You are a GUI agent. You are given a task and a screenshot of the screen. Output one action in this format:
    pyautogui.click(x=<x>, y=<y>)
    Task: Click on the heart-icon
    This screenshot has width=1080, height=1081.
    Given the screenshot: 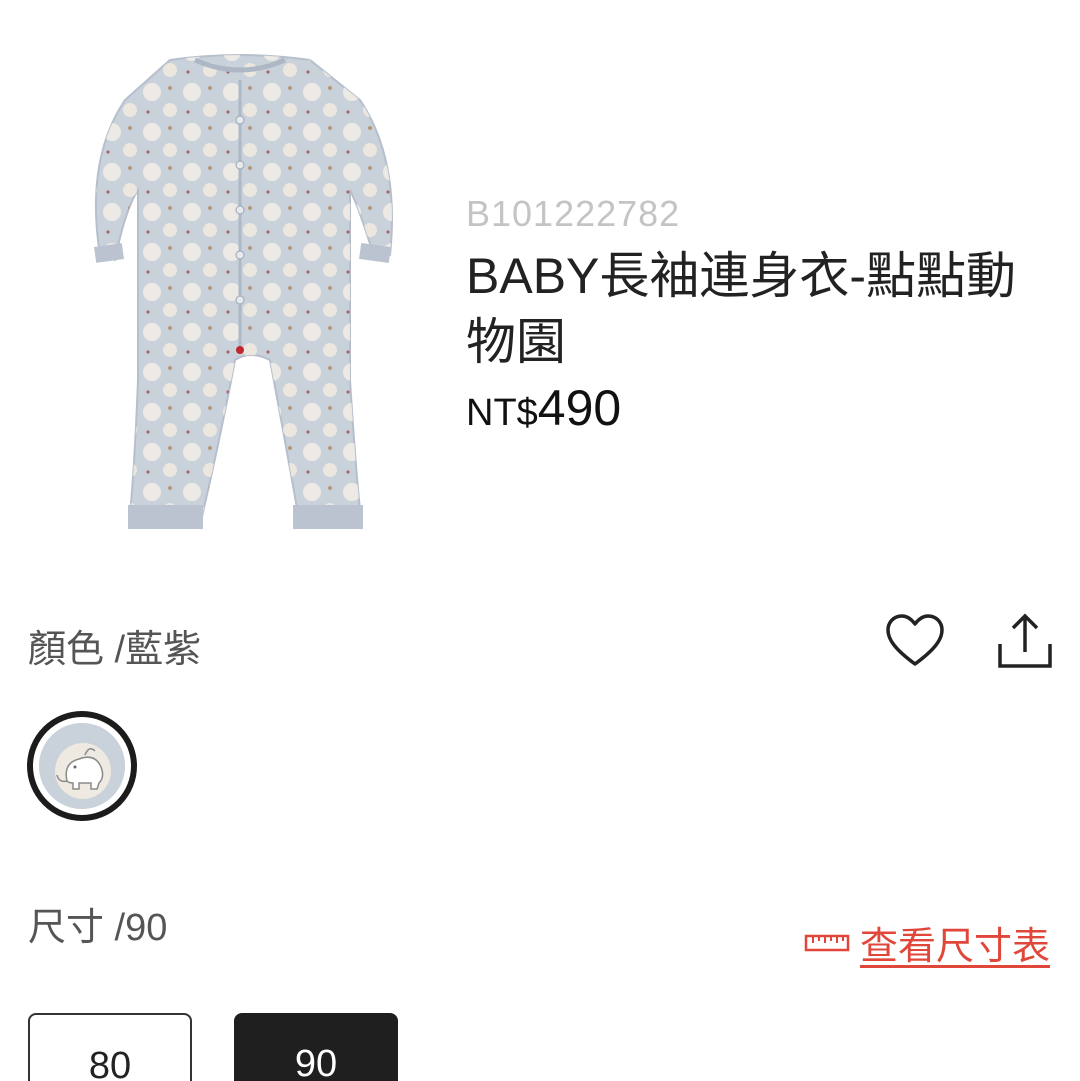 What is the action you would take?
    pyautogui.click(x=915, y=640)
    